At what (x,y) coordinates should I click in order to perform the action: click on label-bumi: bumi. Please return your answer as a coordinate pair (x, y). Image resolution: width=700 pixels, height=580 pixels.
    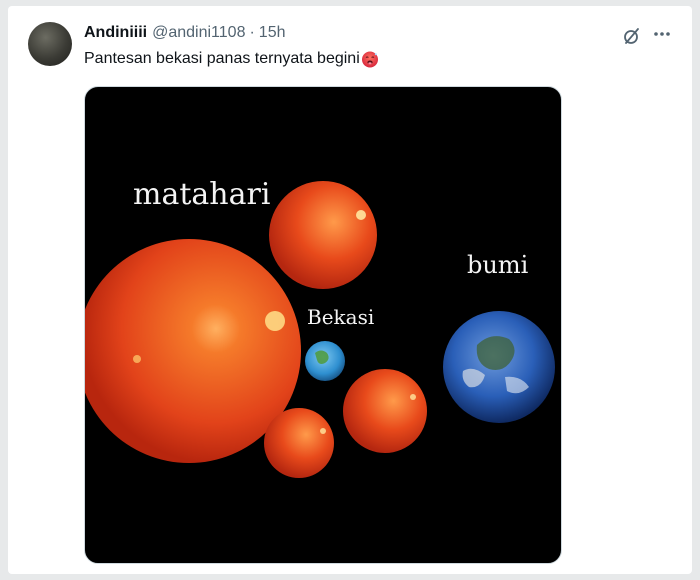
    Looking at the image, I should click on (498, 265).